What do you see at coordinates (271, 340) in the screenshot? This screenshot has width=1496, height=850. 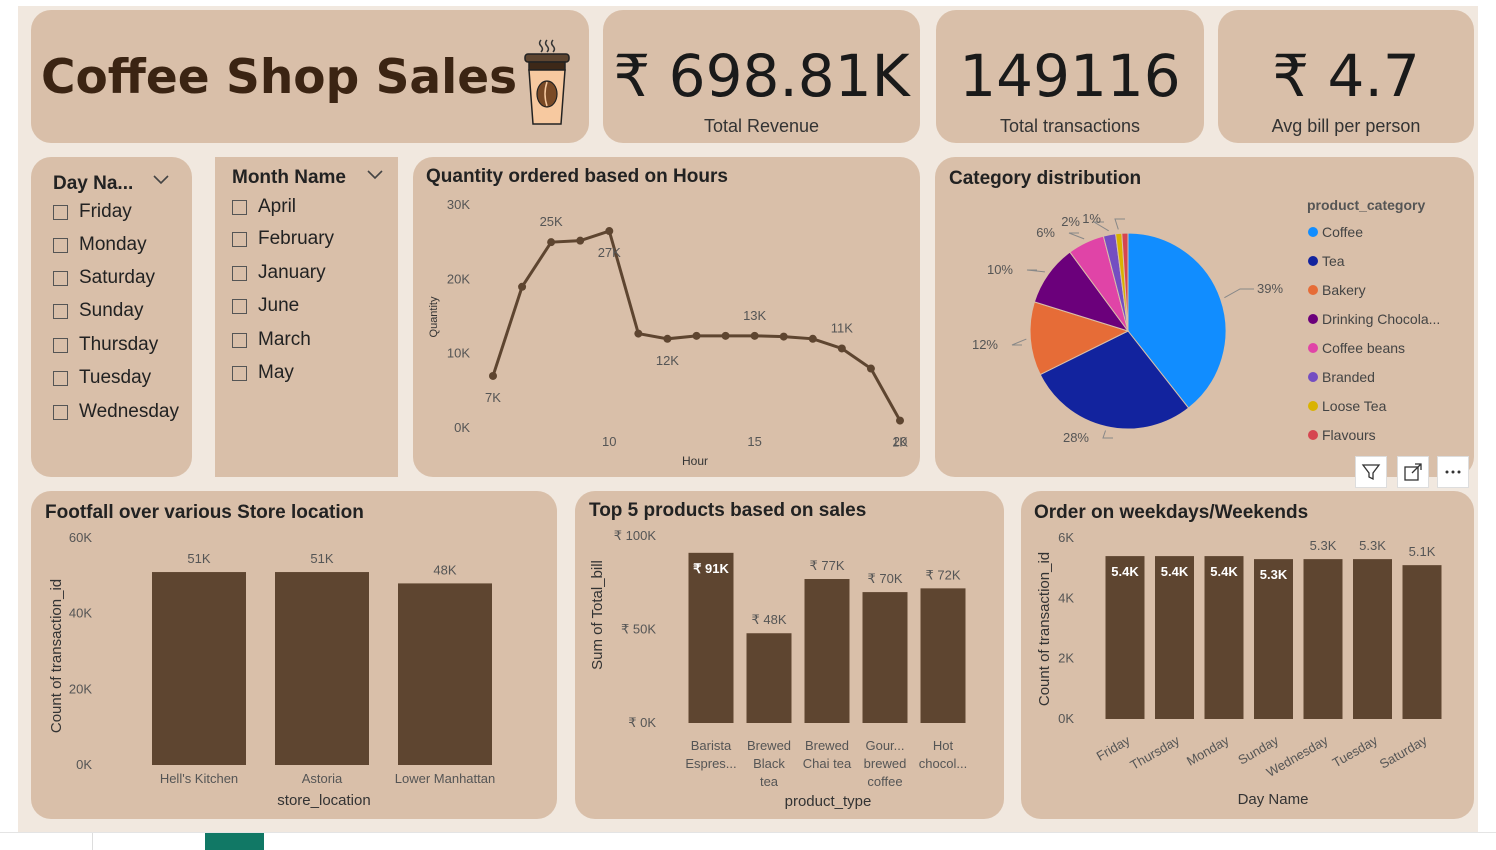 I see `month-option-march: March` at bounding box center [271, 340].